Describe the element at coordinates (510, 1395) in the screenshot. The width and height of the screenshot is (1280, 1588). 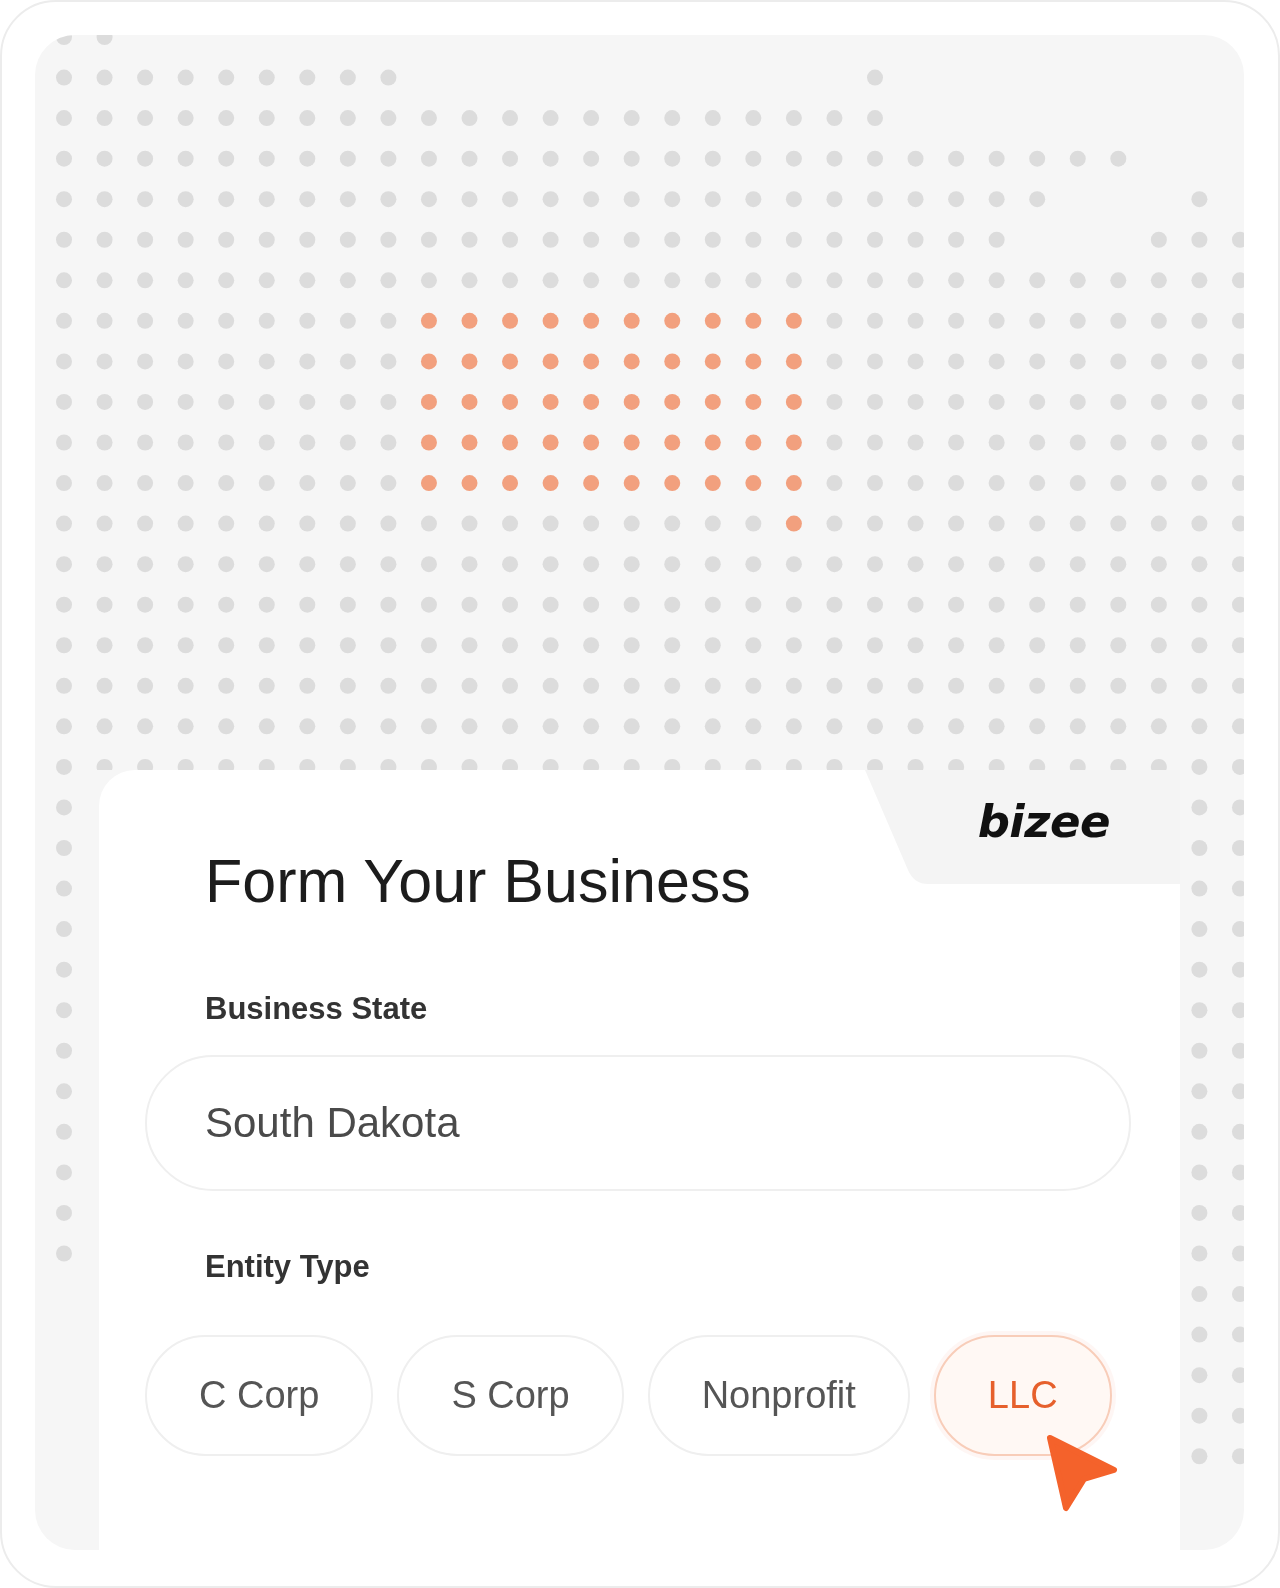
I see `entity-type-option: S Corp` at that location.